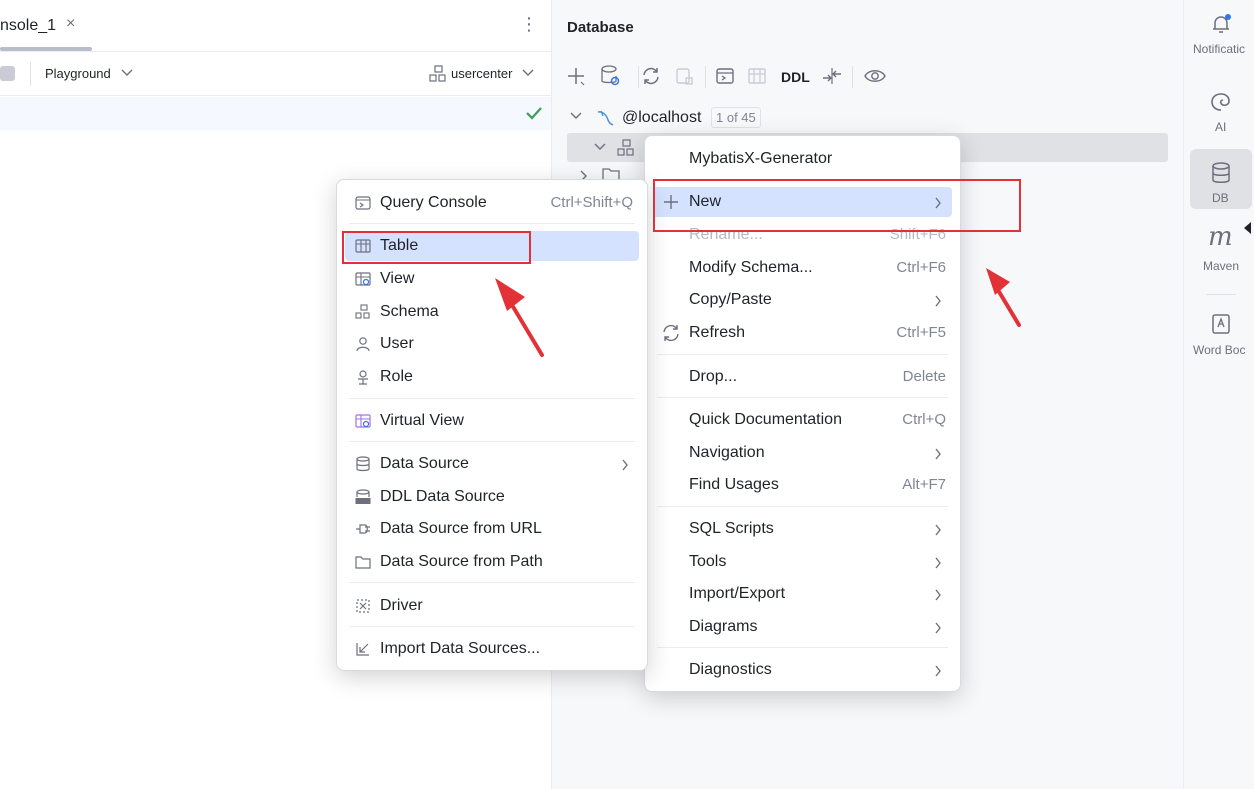  I want to click on menu-item-label: DDL Data Source, so click(442, 496).